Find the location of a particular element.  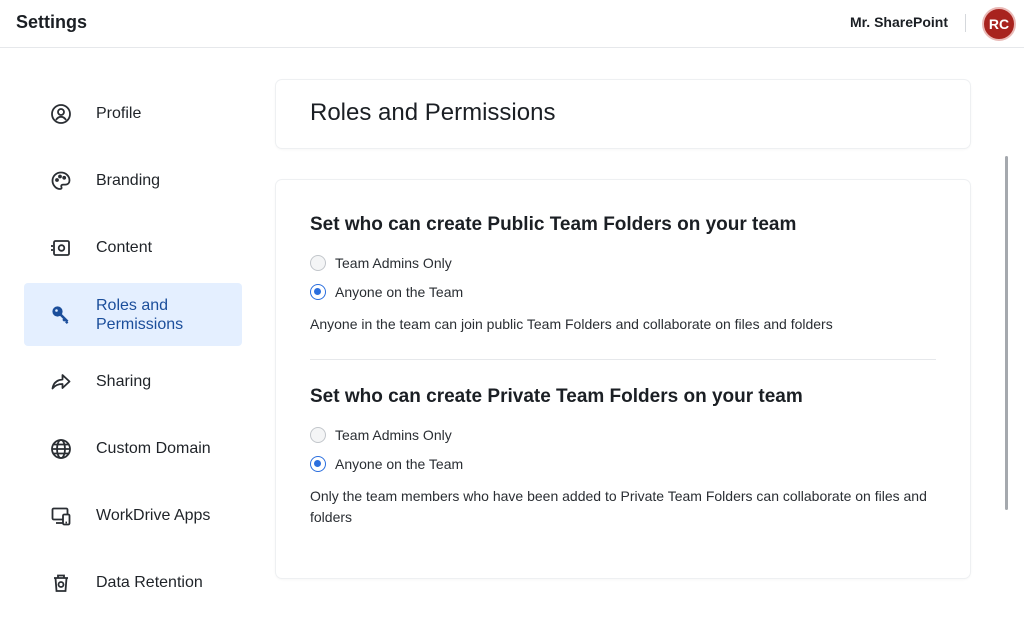

sidebar-item-profile: Profile is located at coordinates (133, 113).